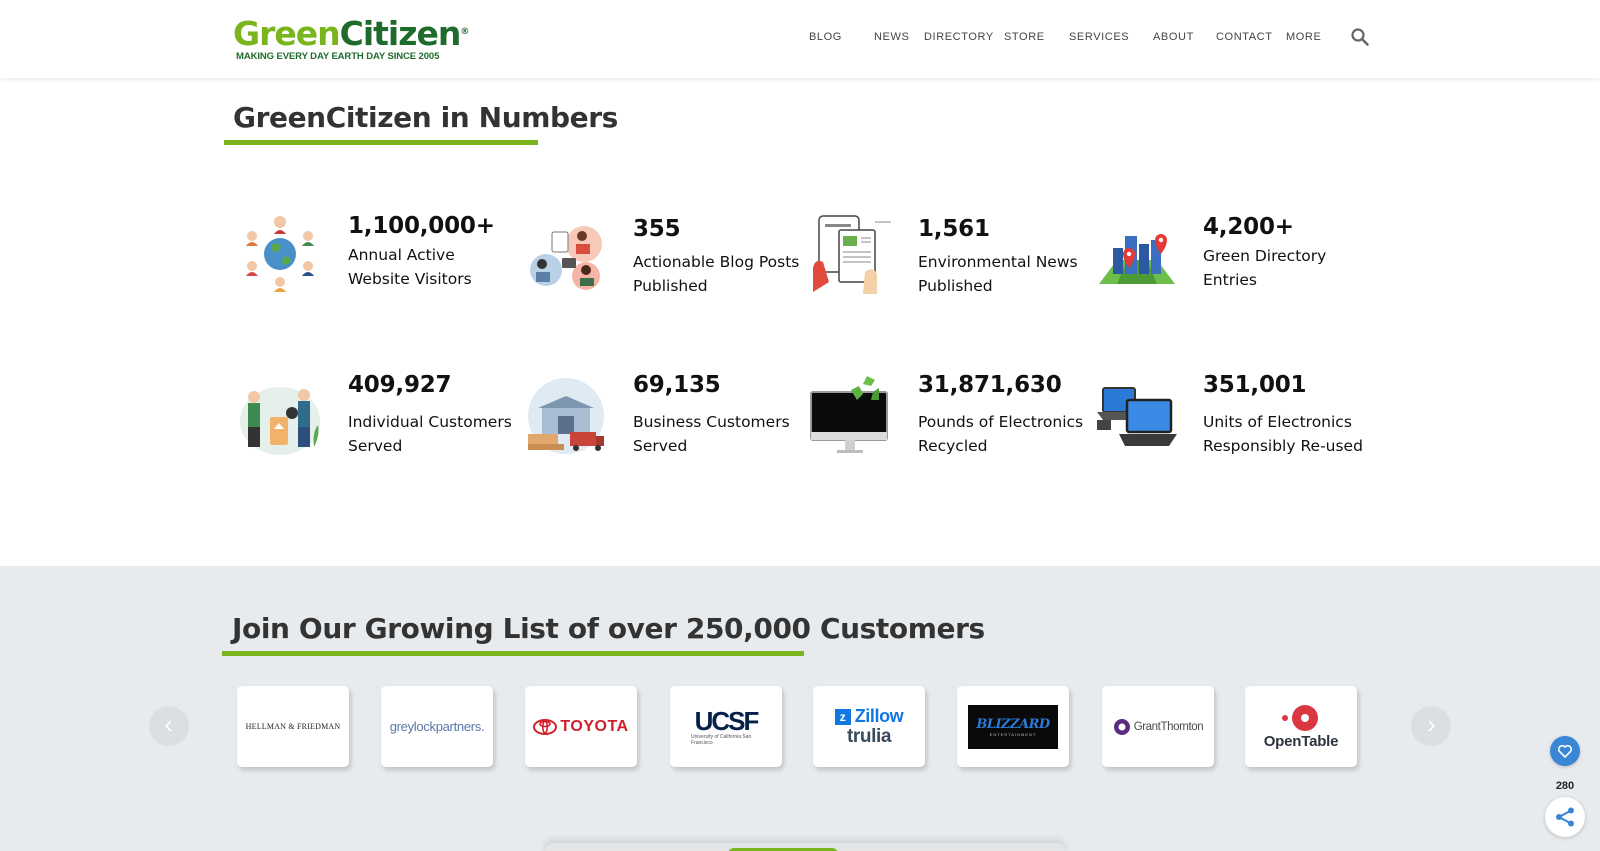  I want to click on news-phone-icon, so click(852, 254).